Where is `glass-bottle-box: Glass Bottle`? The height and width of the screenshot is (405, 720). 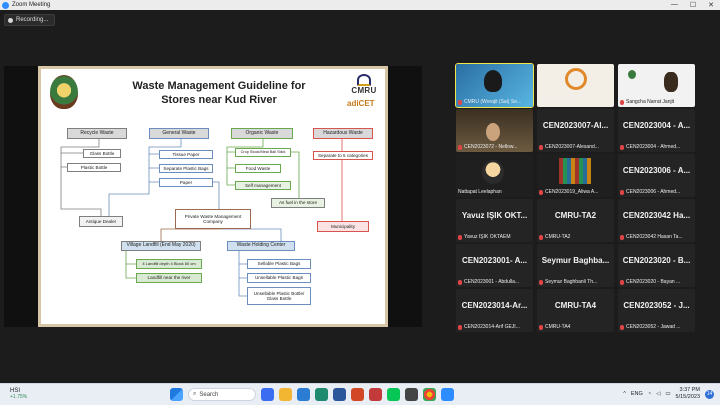
glass-bottle-box: Glass Bottle is located at coordinates (102, 153).